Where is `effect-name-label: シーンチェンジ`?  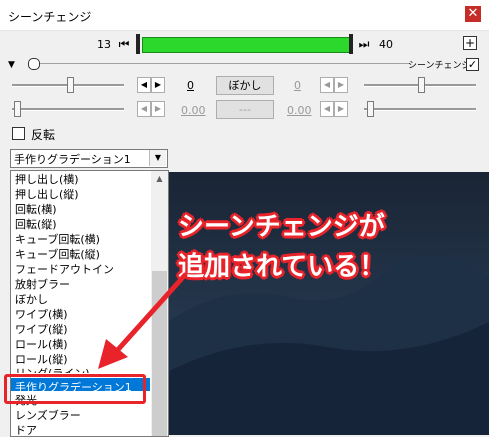
effect-name-label: シーンチェンジ is located at coordinates (439, 66).